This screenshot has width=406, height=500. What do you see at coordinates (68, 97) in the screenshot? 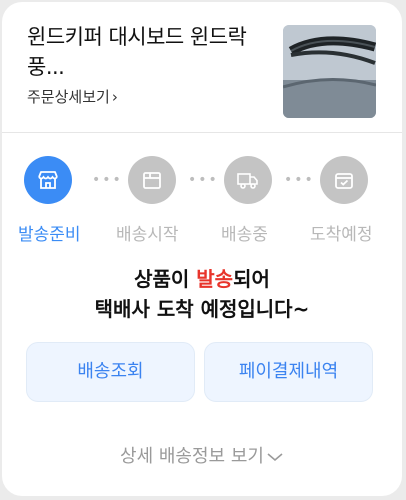
I see `order-detail-label: 주문상세보기` at bounding box center [68, 97].